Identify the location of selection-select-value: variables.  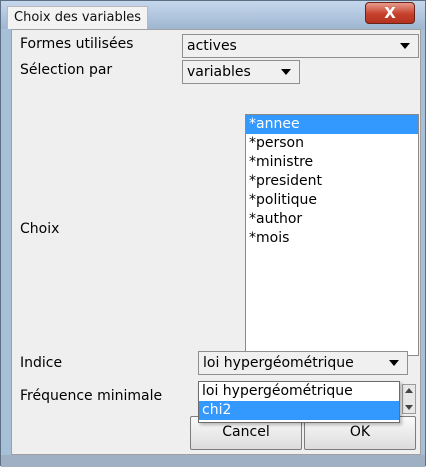
(219, 72).